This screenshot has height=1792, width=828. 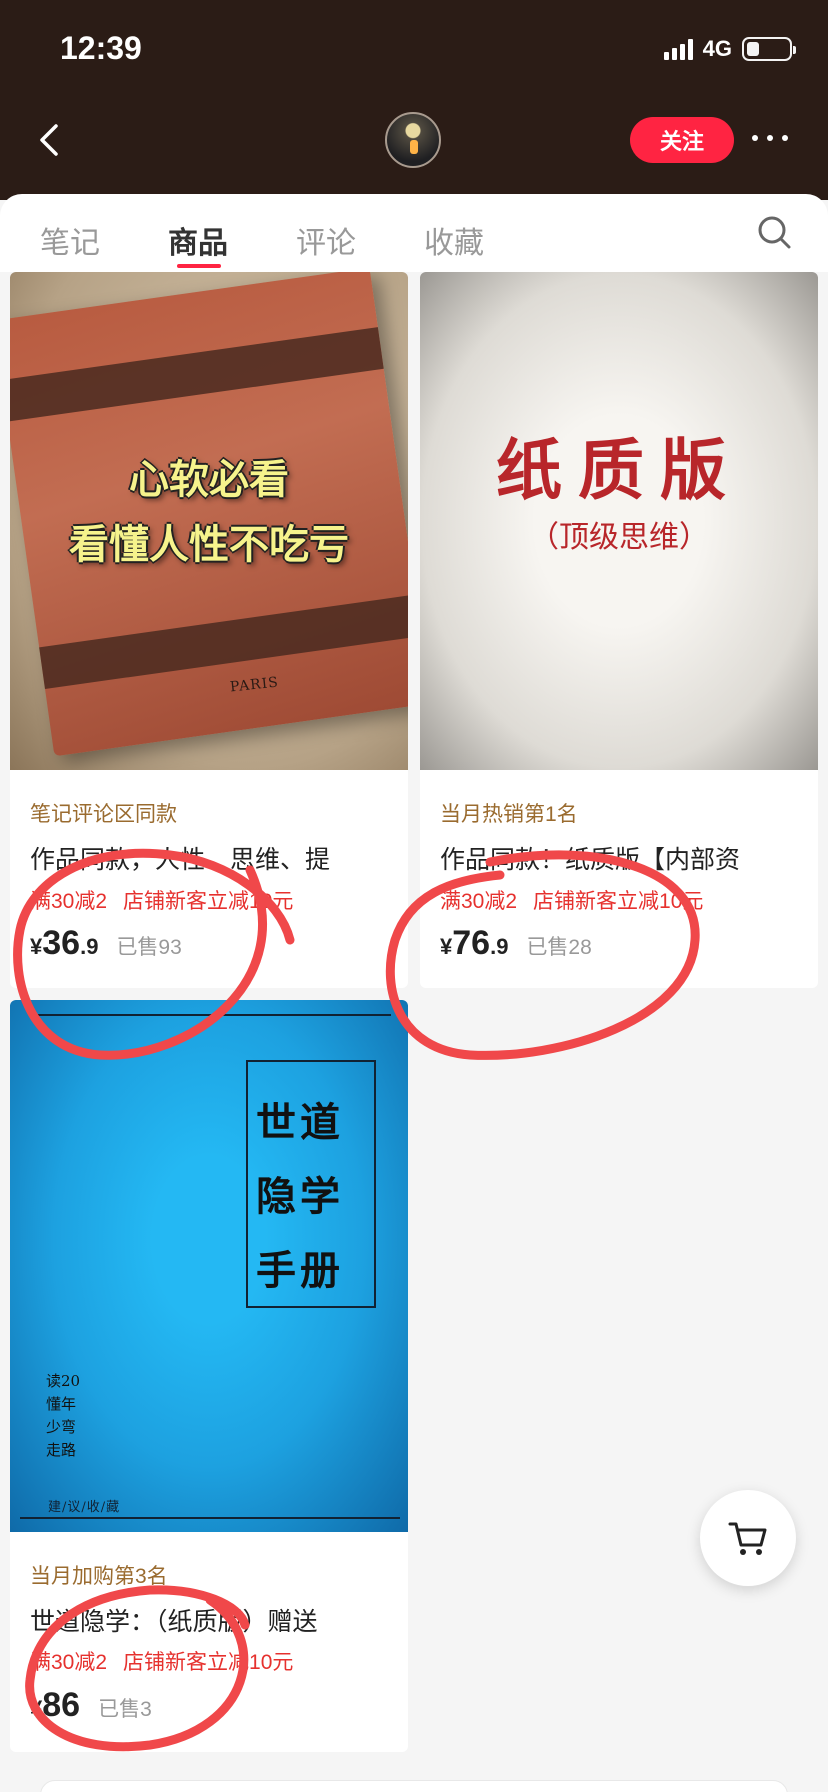 I want to click on product-image: 纸质版 （顶级思维）, so click(x=619, y=521).